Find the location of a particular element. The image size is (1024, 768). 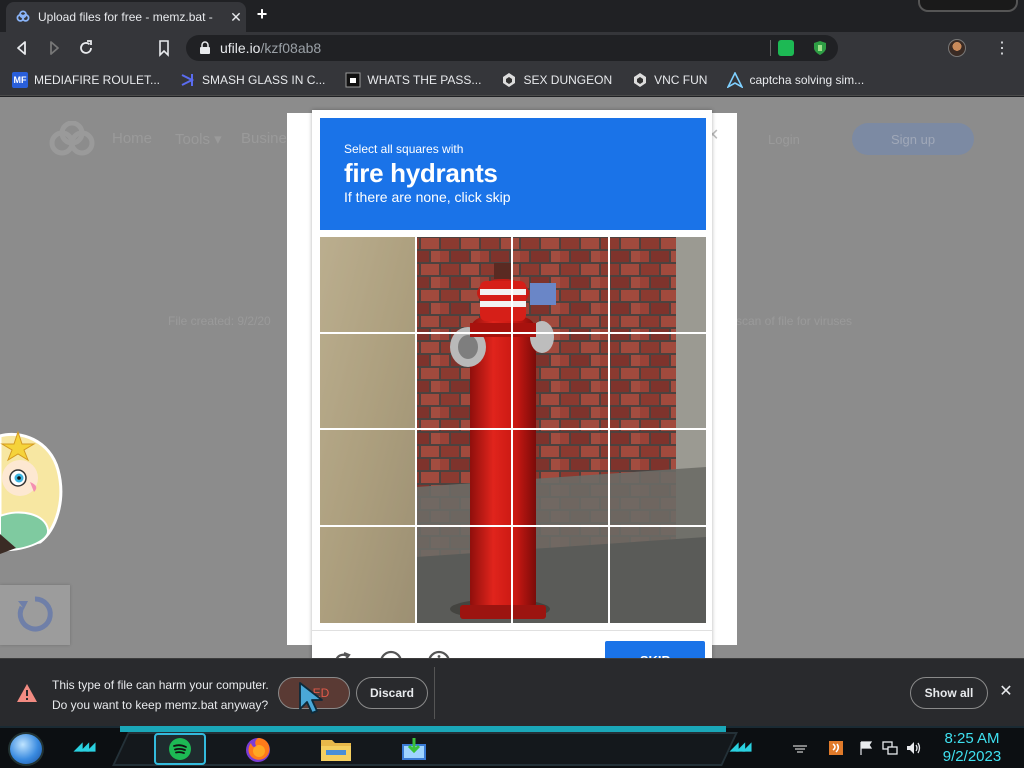

network-icon is located at coordinates (890, 748).